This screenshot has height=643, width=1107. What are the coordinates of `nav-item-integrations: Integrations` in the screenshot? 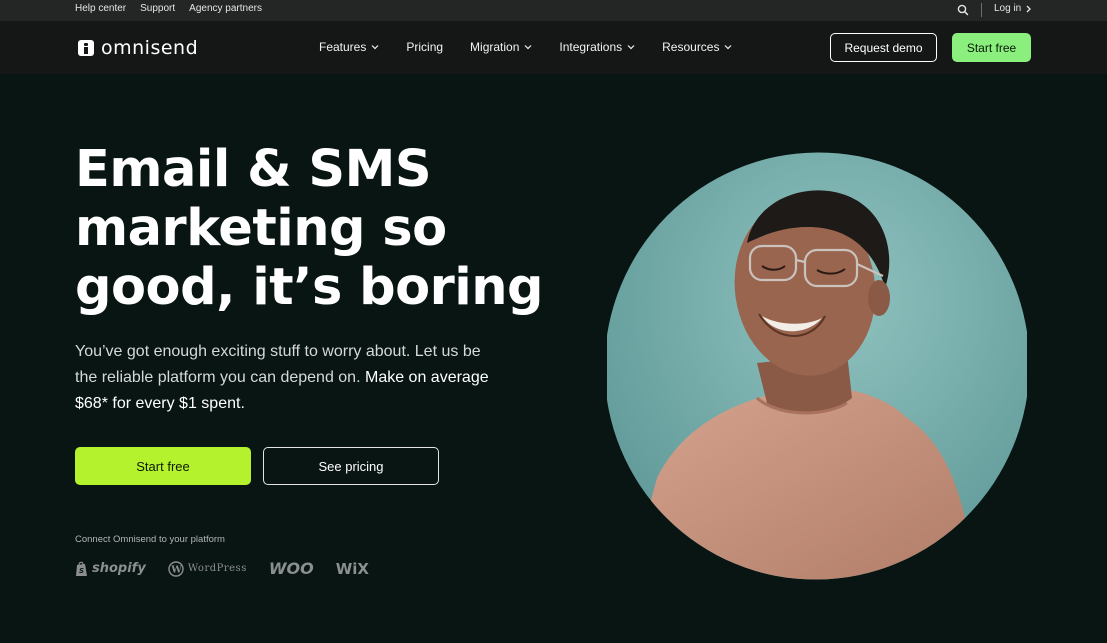 It's located at (597, 47).